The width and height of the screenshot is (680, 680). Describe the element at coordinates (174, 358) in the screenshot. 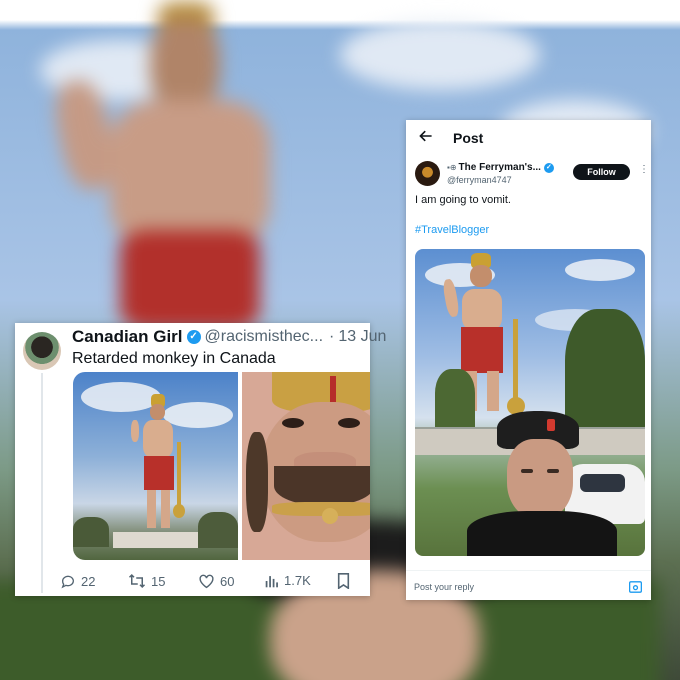

I see `tweet-text: Retarded monkey in Canada` at that location.